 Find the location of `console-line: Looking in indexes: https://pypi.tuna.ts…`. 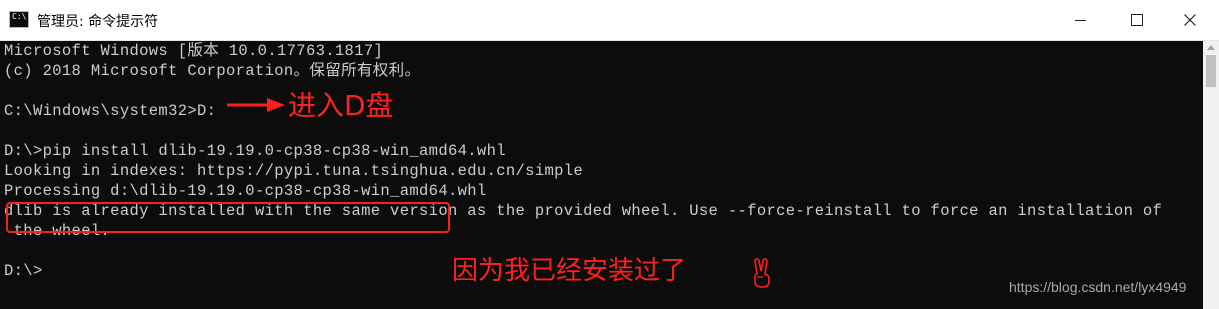

console-line: Looking in indexes: https://pypi.tuna.ts… is located at coordinates (294, 171).